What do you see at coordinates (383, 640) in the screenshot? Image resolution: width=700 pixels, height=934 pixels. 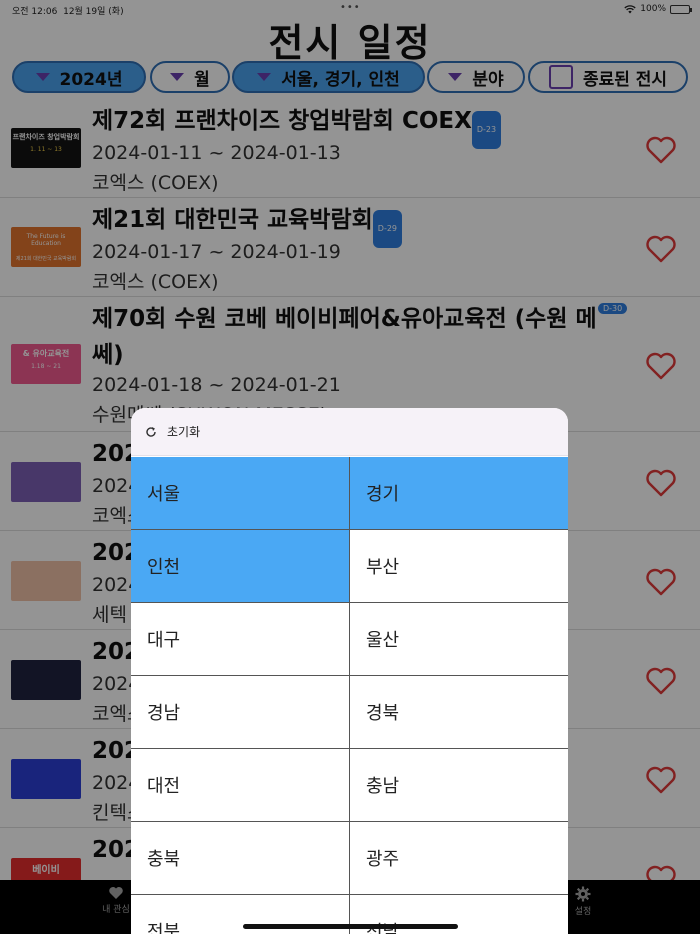 I see `region-option-label: 울산` at bounding box center [383, 640].